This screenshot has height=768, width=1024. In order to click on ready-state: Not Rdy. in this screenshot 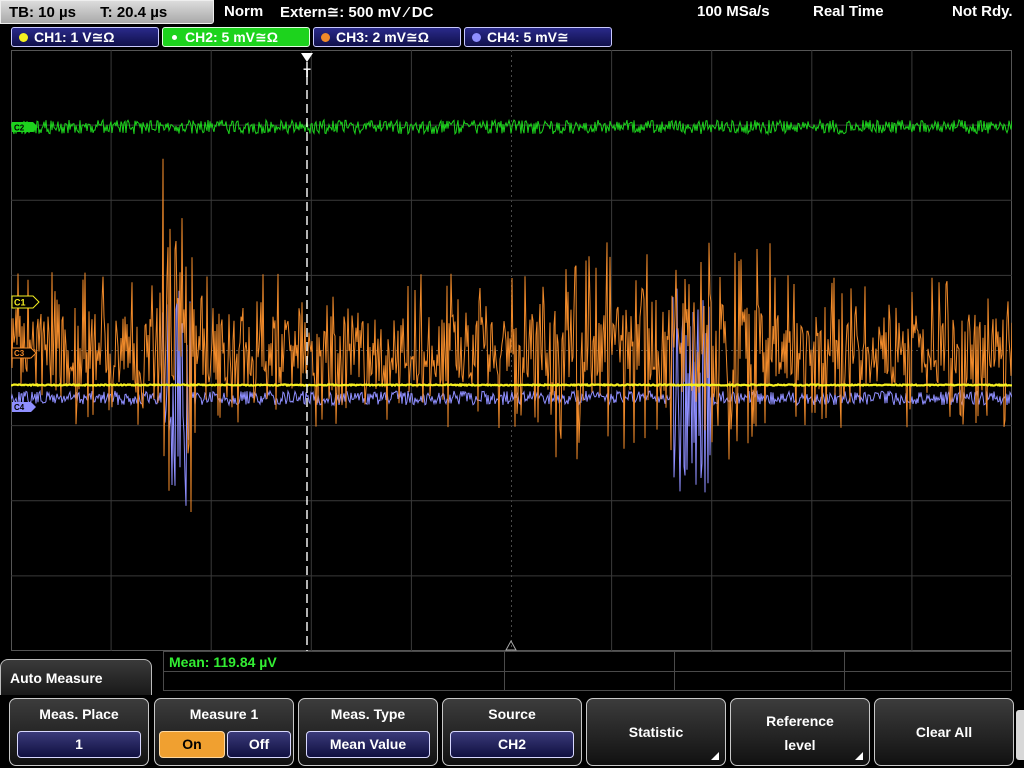, I will do `click(982, 11)`.